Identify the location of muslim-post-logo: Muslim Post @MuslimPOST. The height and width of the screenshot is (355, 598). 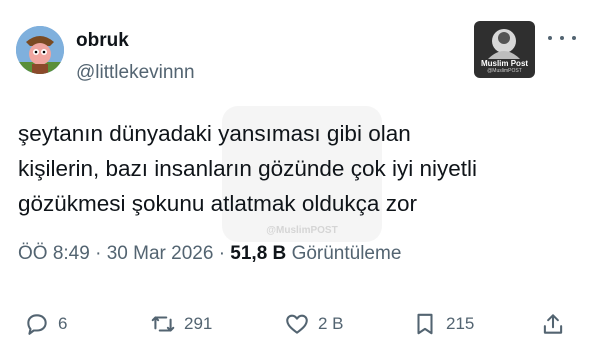
(504, 49).